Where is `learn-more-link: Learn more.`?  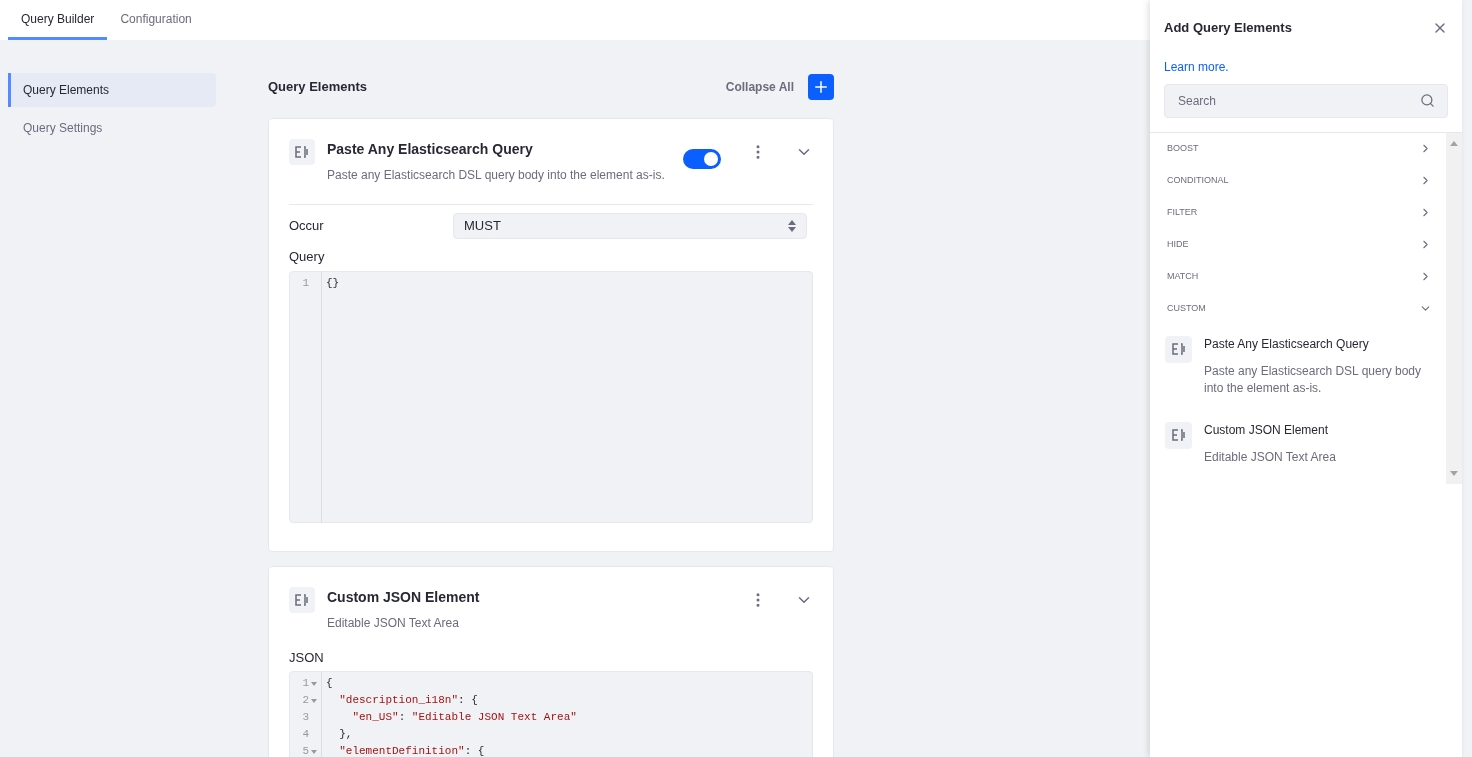 learn-more-link: Learn more. is located at coordinates (1196, 66).